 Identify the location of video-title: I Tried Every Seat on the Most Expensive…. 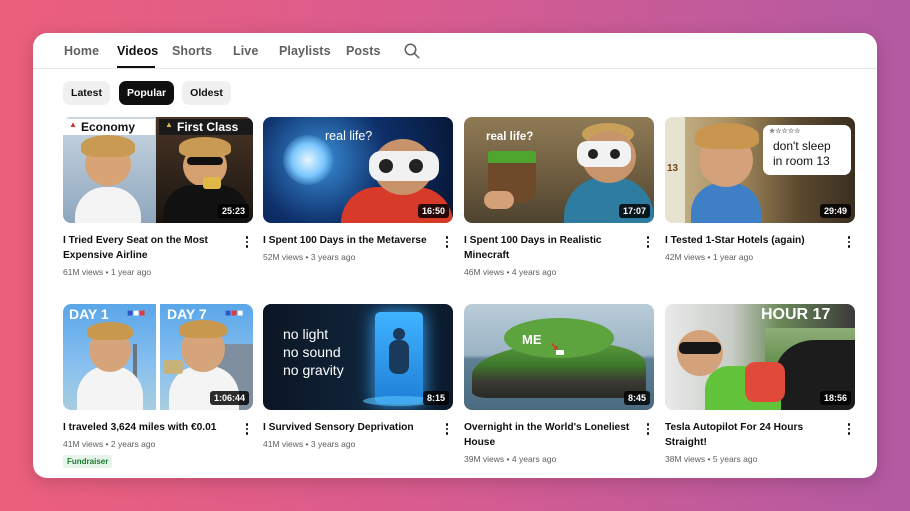
(147, 248).